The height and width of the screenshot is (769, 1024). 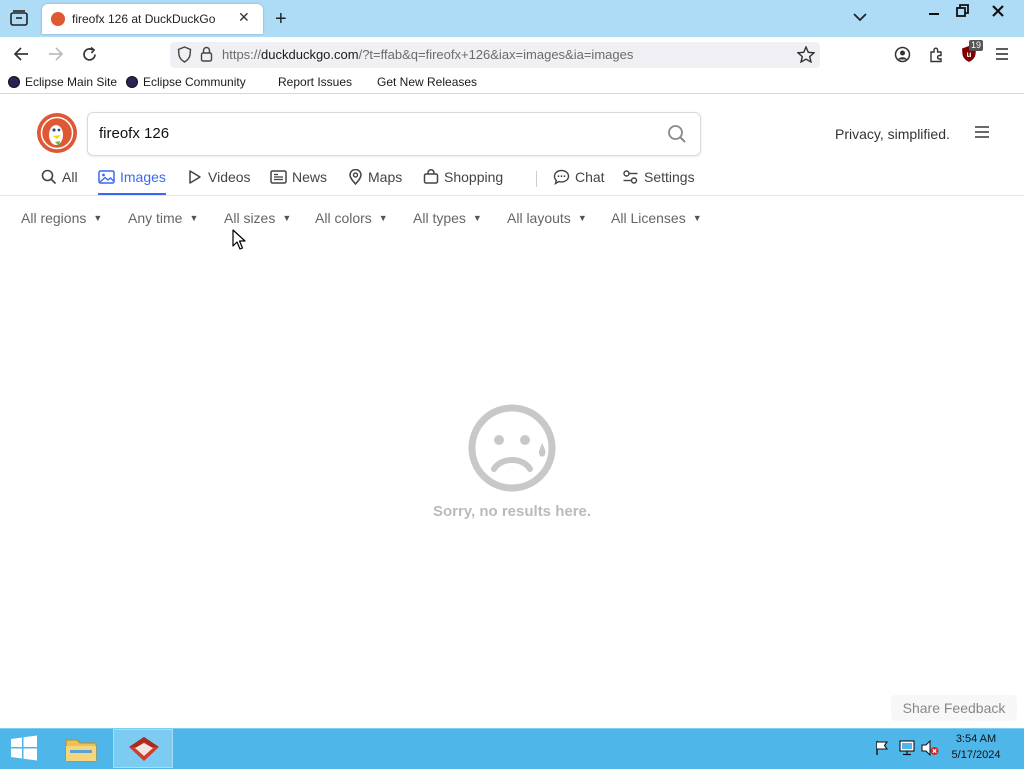 What do you see at coordinates (536, 179) in the screenshot?
I see `tabs-divider` at bounding box center [536, 179].